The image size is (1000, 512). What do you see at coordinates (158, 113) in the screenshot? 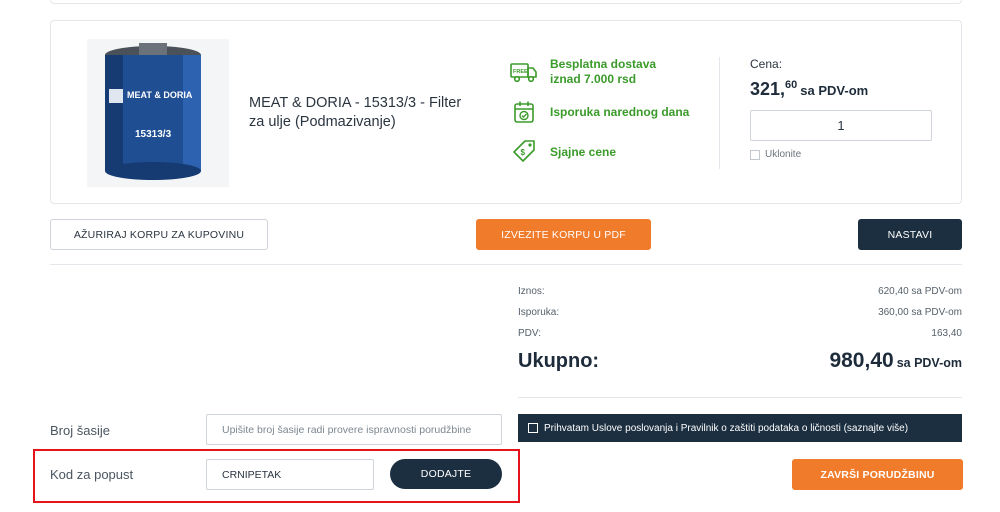
I see `oil-filter-image: MEAT & DORIA 15313/3` at bounding box center [158, 113].